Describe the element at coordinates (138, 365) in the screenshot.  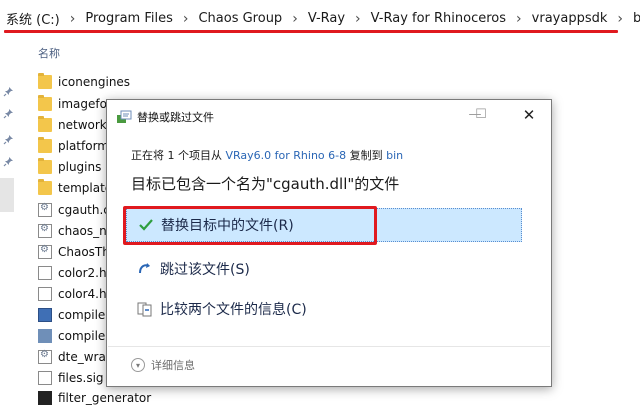
I see `chevron-down-icon: ▾` at that location.